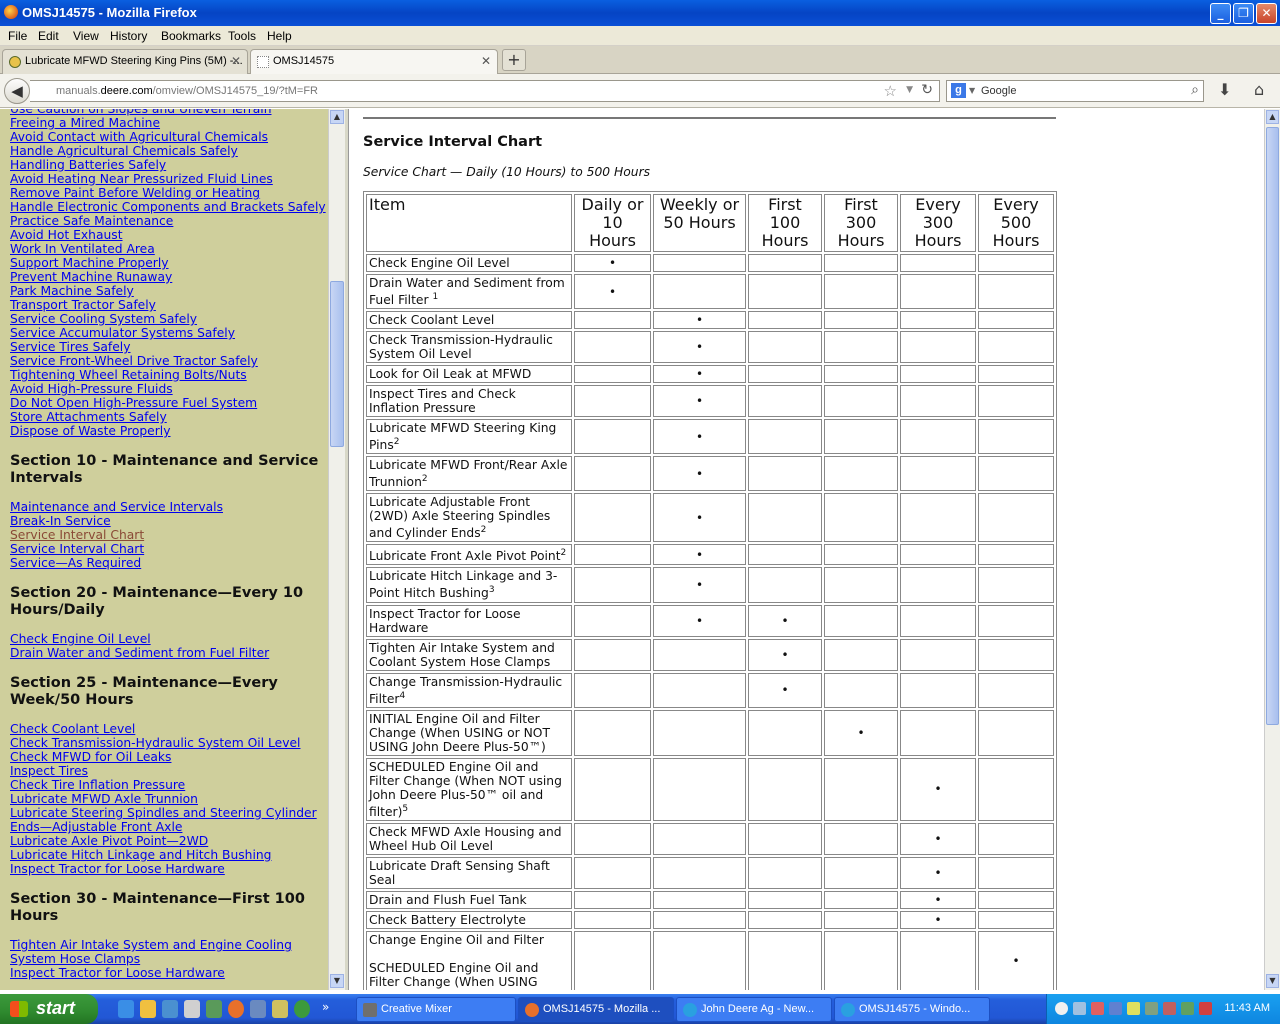 This screenshot has width=1280, height=1024. I want to click on menu-view: View, so click(86, 36).